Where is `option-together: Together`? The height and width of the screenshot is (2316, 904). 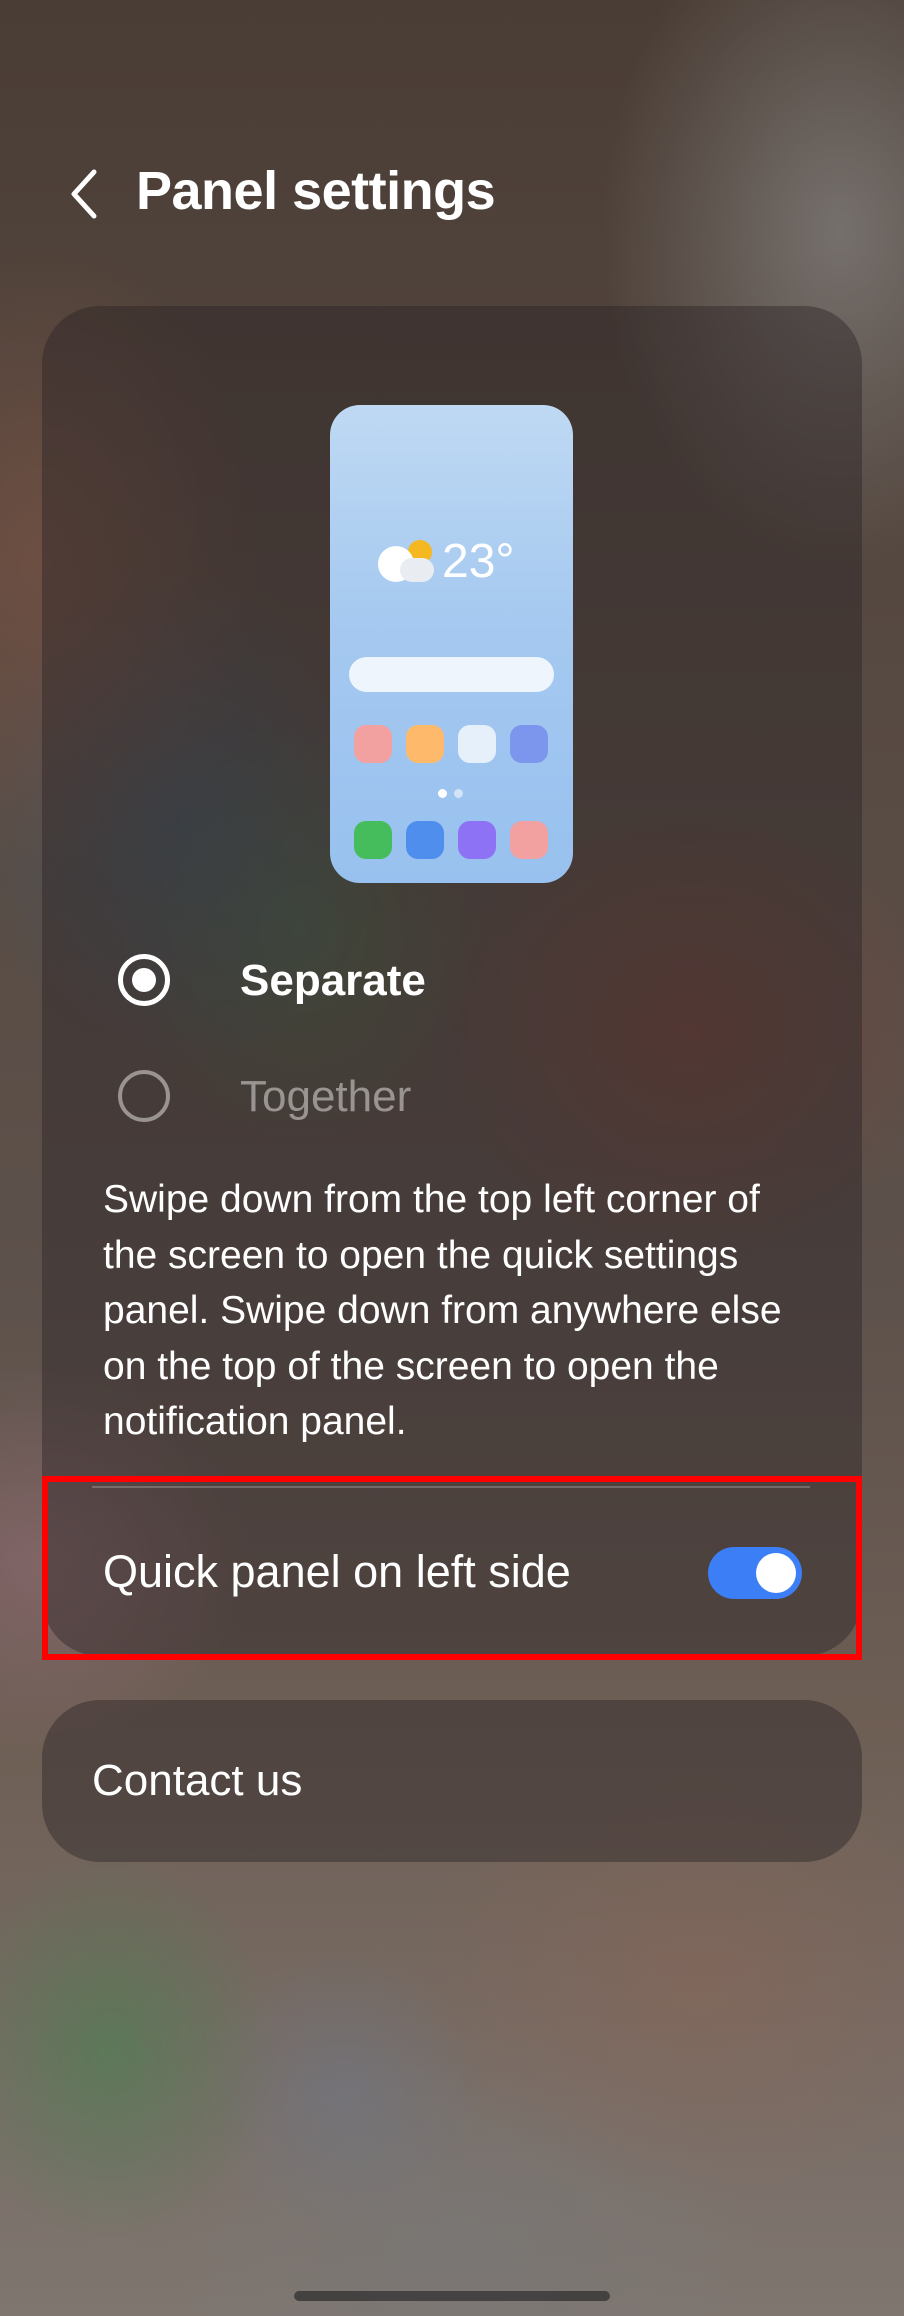
option-together: Together is located at coordinates (452, 1096).